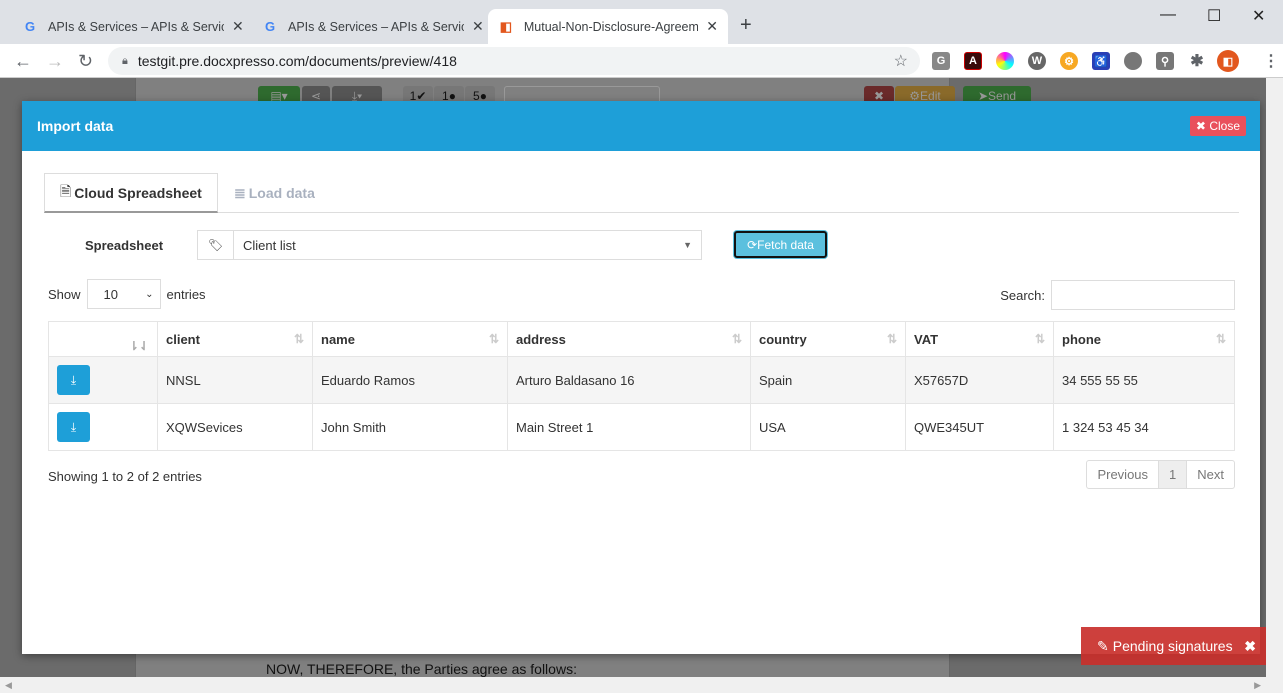  What do you see at coordinates (149, 294) in the screenshot?
I see `chevron-down-icon: ⌄` at bounding box center [149, 294].